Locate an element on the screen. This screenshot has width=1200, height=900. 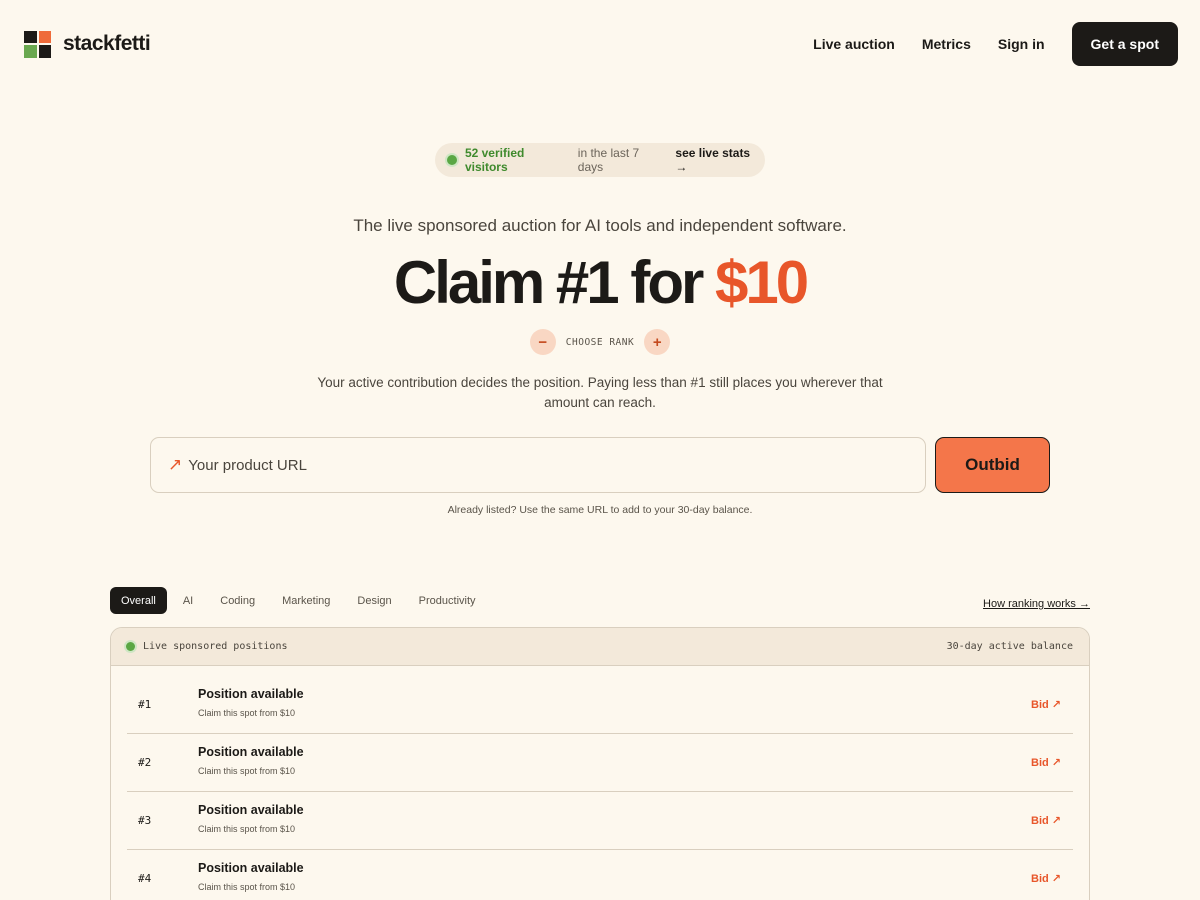
table-header-title: Live sponsored positions is located at coordinates (215, 646).